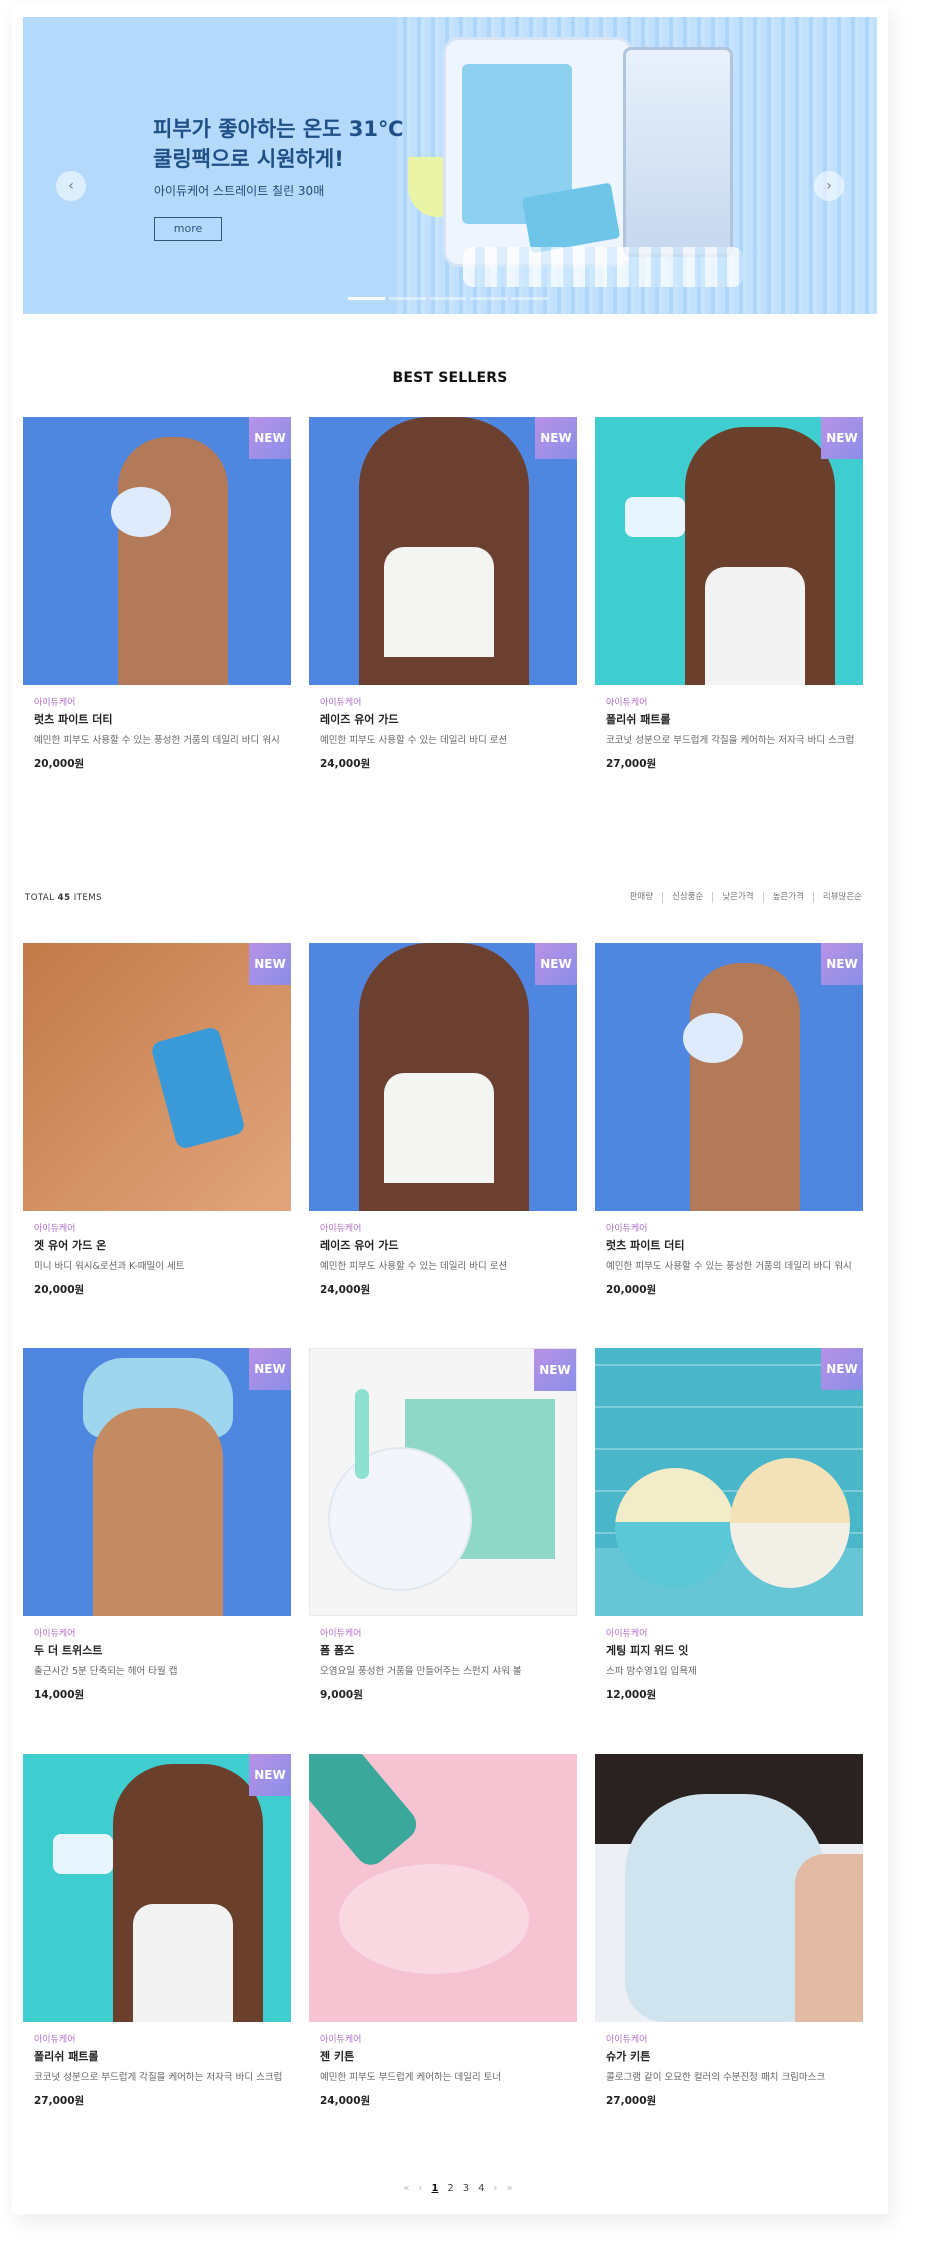 The image size is (935, 2264). What do you see at coordinates (496, 2188) in the screenshot?
I see `next-page-icon: ›` at bounding box center [496, 2188].